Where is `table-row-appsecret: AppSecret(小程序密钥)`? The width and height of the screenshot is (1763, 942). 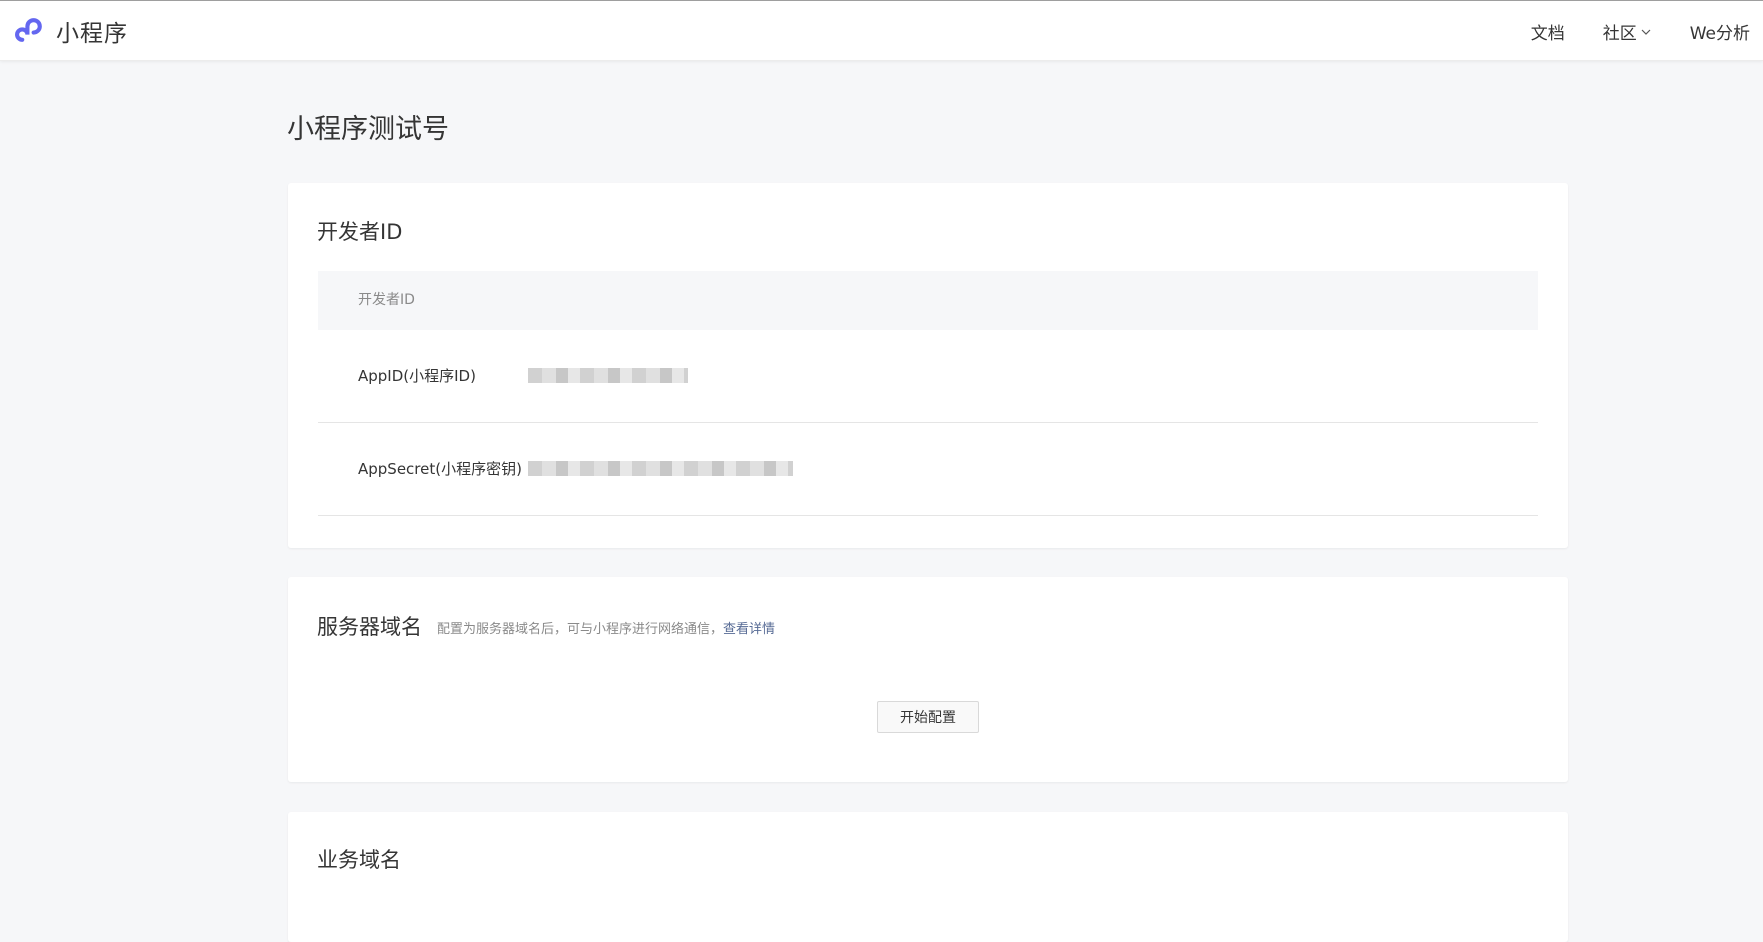
table-row-appsecret: AppSecret(小程序密钥) is located at coordinates (928, 469).